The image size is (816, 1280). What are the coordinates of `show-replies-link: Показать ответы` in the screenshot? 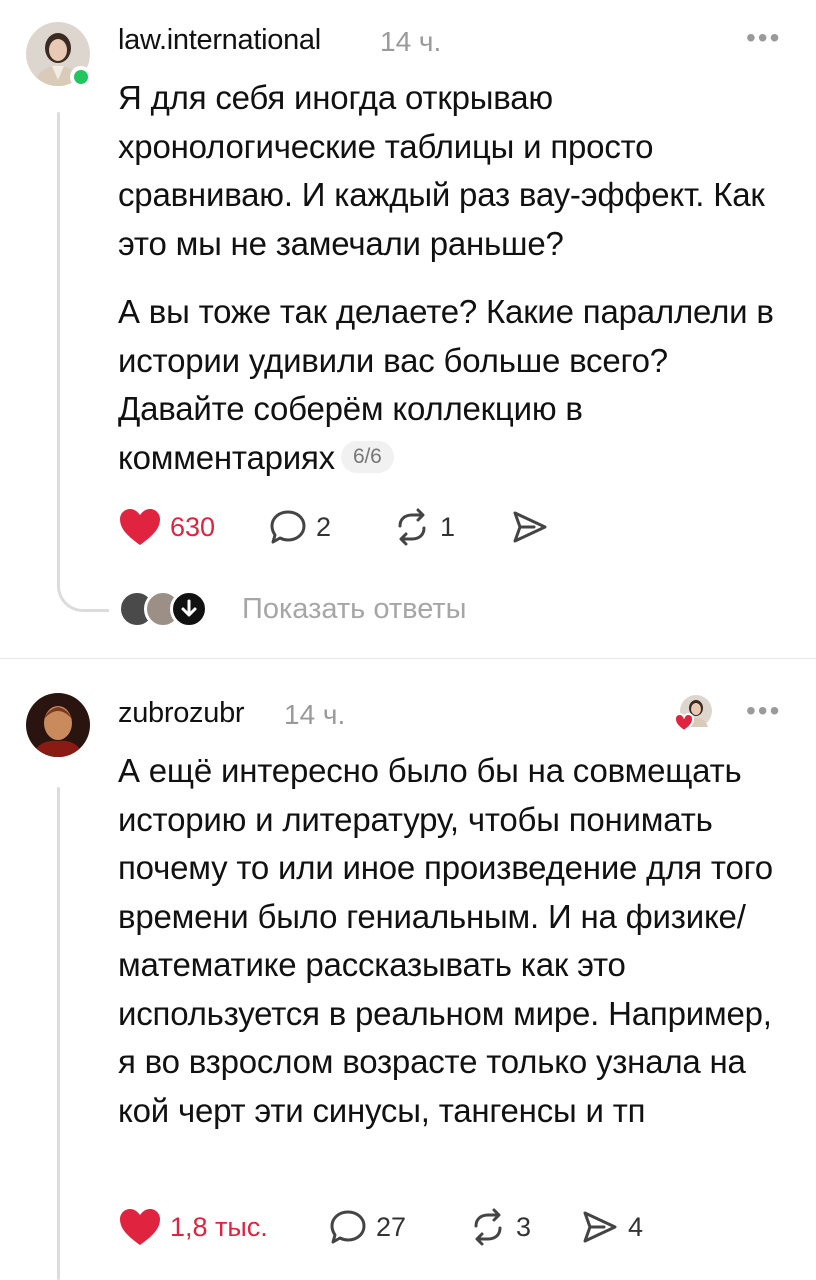 It's located at (354, 609).